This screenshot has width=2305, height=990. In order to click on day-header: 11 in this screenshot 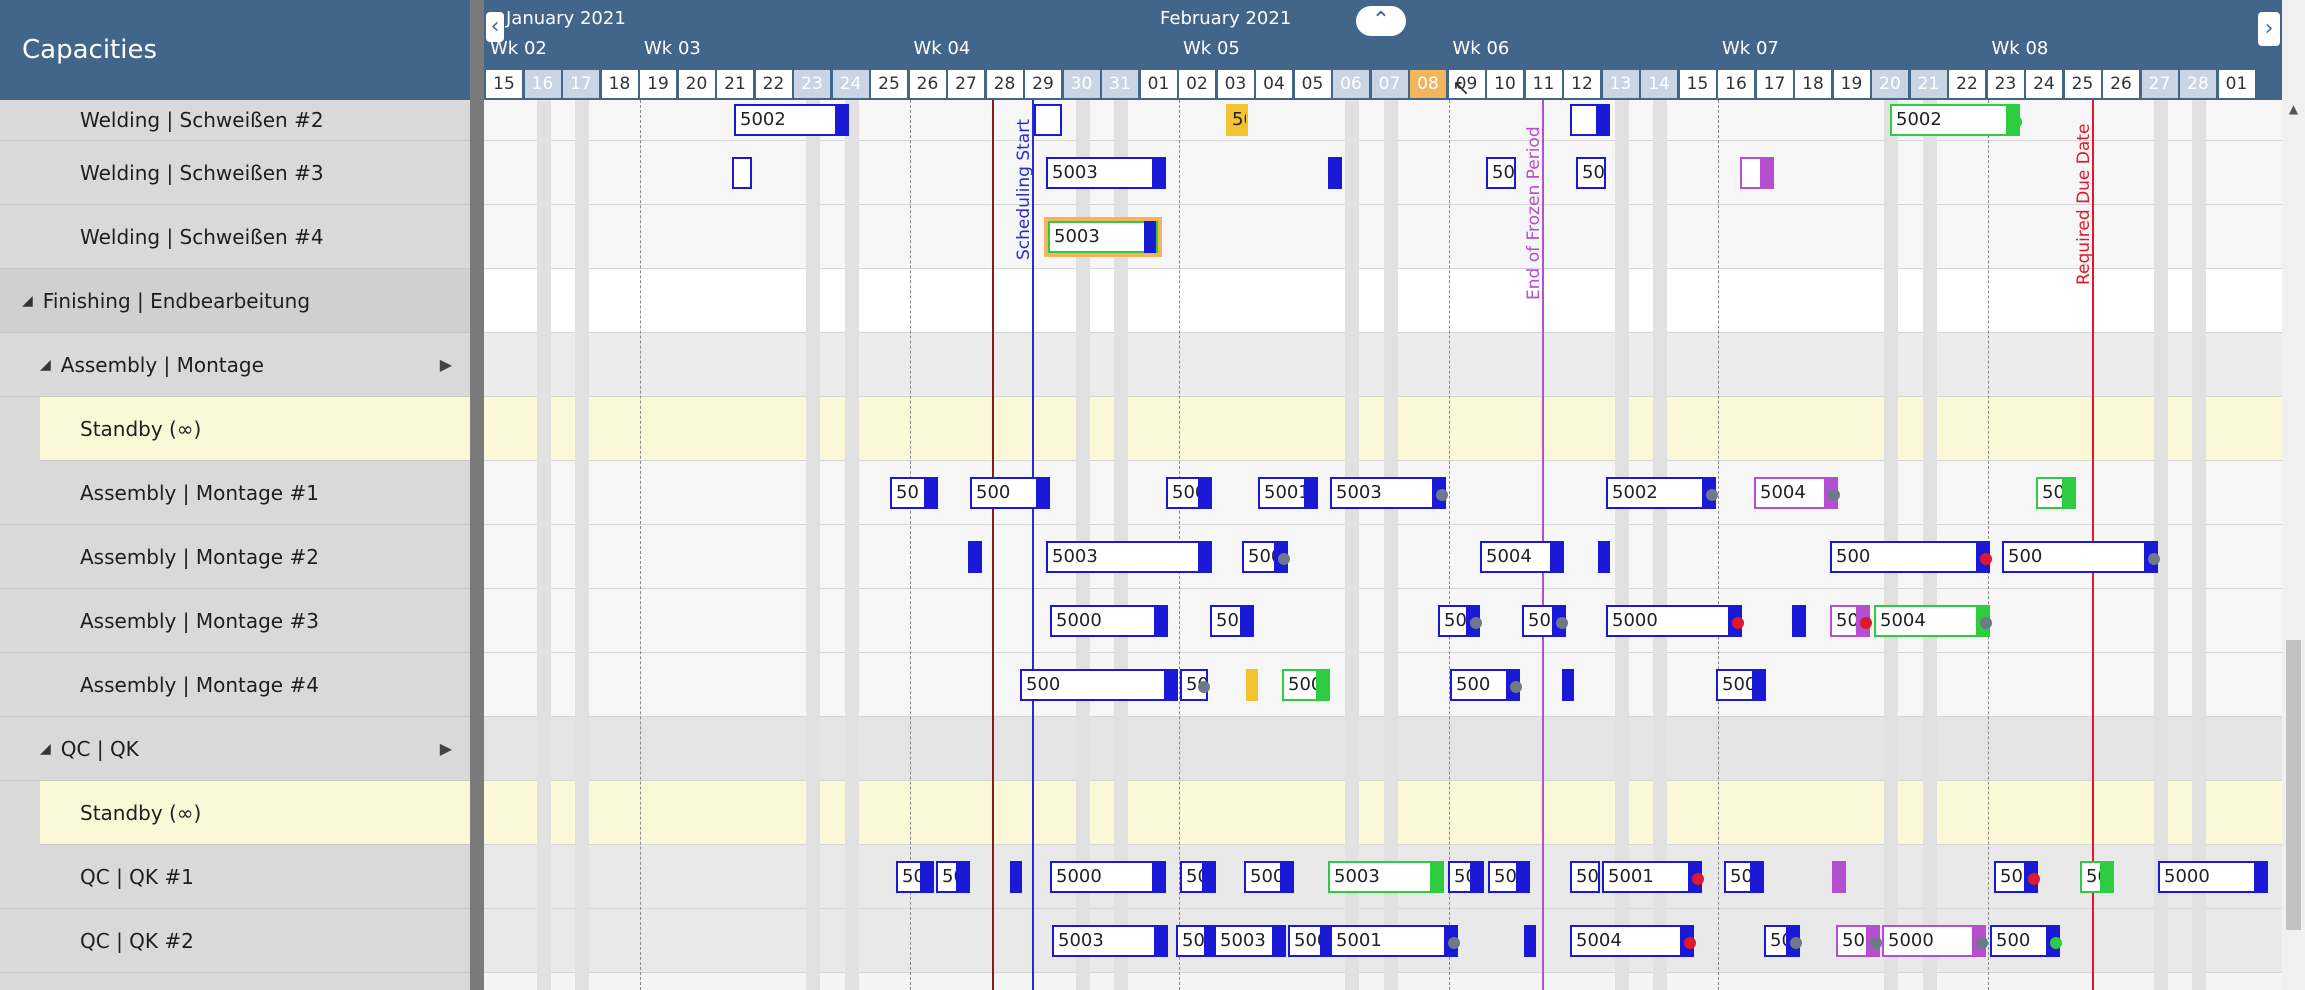, I will do `click(1544, 84)`.